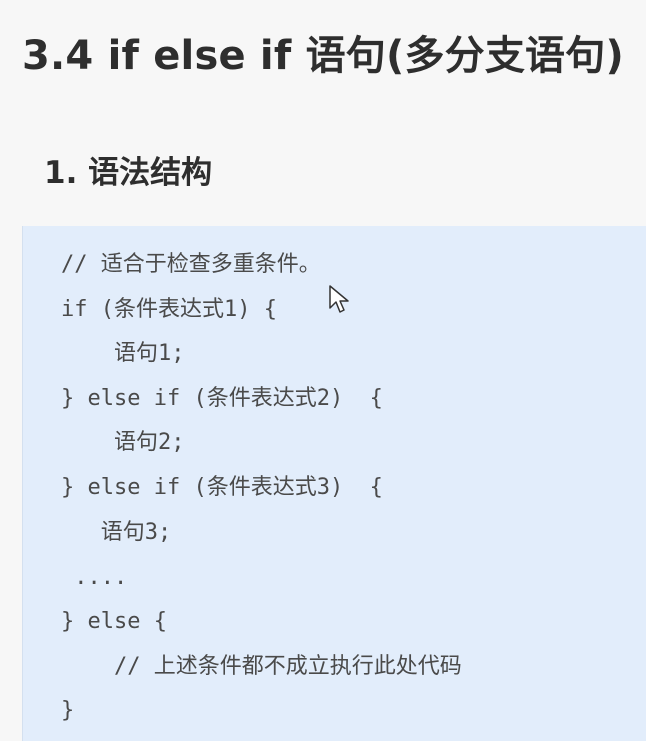 This screenshot has height=741, width=646. I want to click on section-title: 1. 语法结构, so click(128, 173).